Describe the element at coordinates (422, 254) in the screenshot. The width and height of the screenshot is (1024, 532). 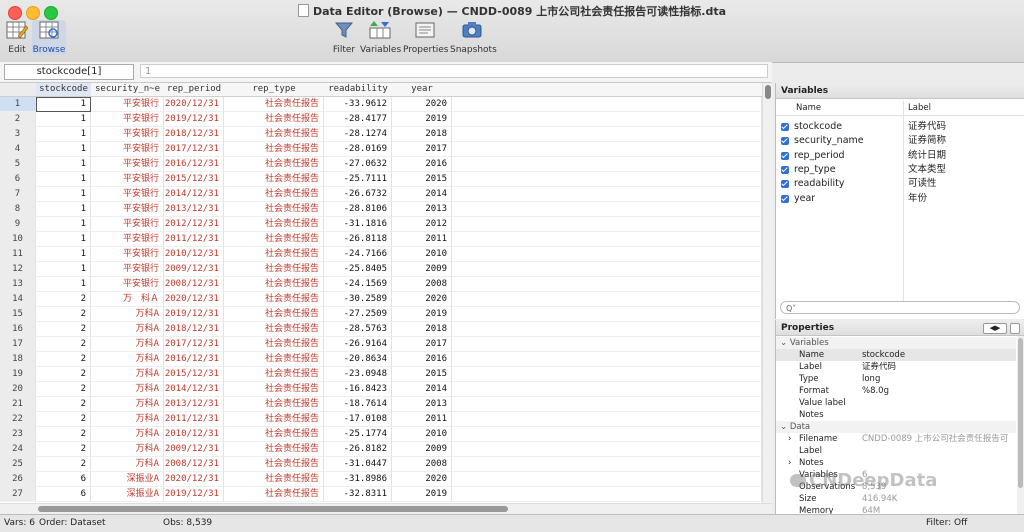
I see `cell-year: 2010` at that location.